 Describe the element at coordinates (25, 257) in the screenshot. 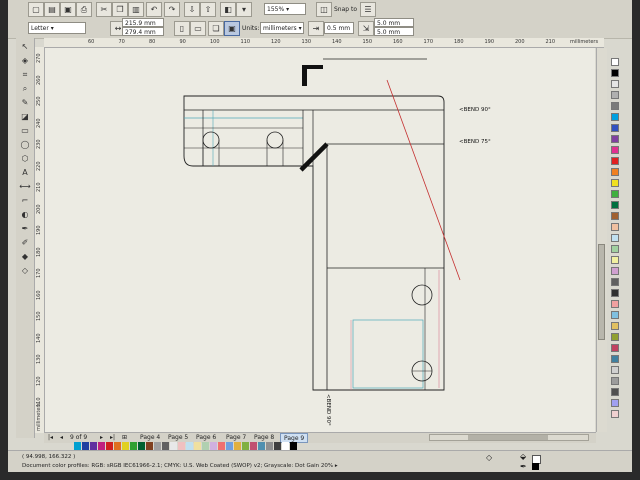

I see `fill-tool-icon: ◆` at that location.